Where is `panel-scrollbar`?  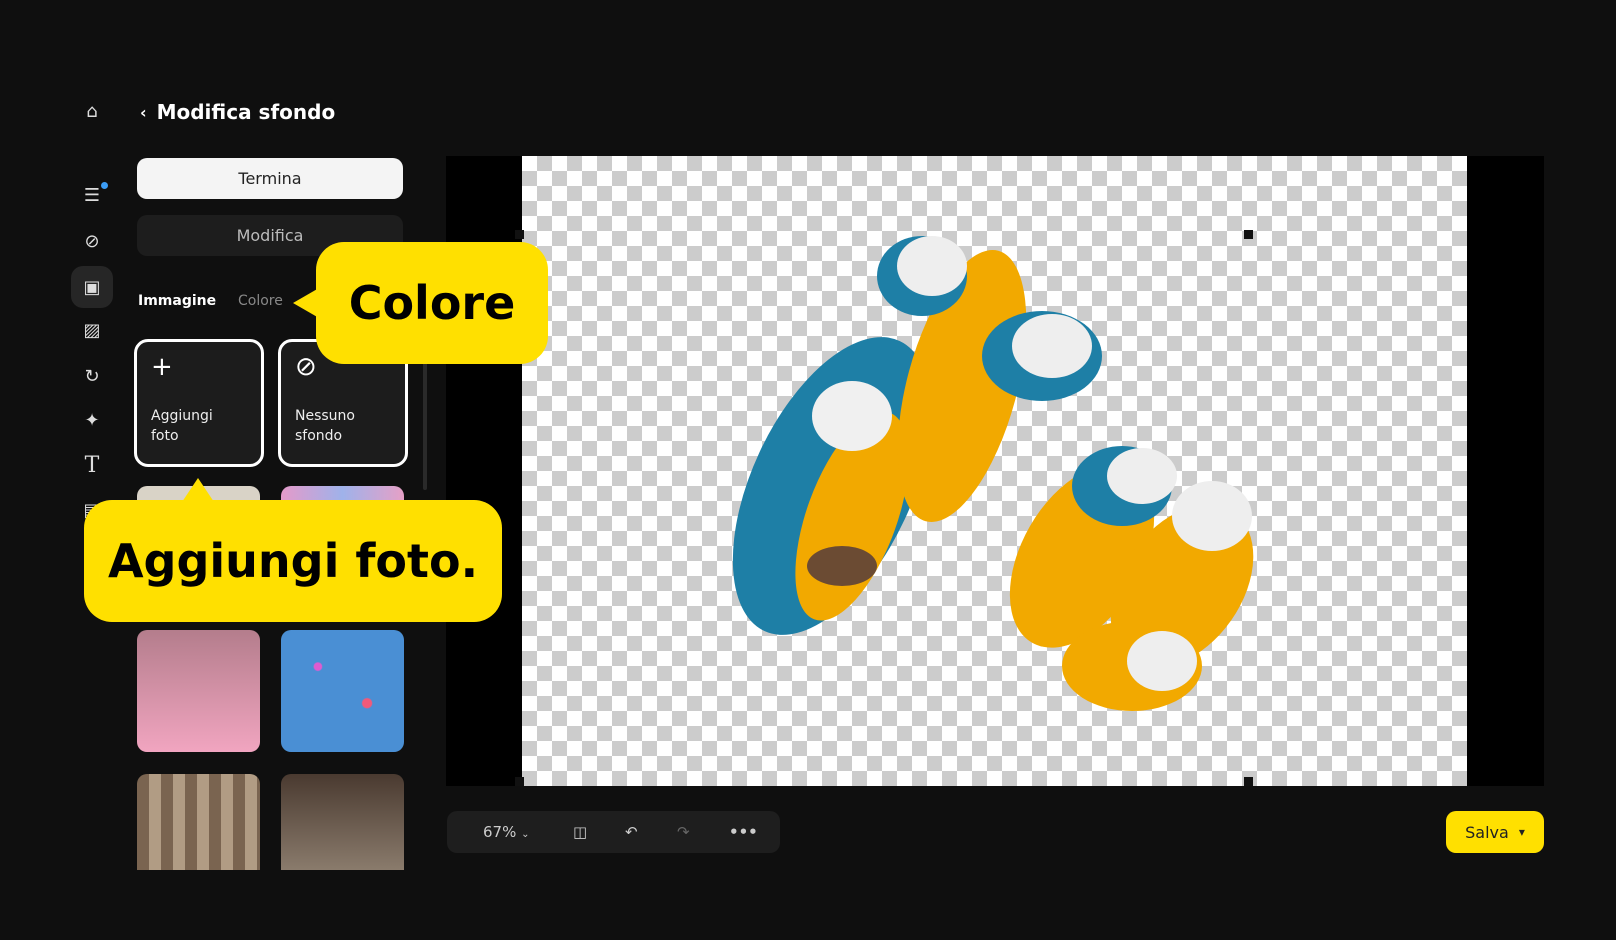 panel-scrollbar is located at coordinates (425, 425).